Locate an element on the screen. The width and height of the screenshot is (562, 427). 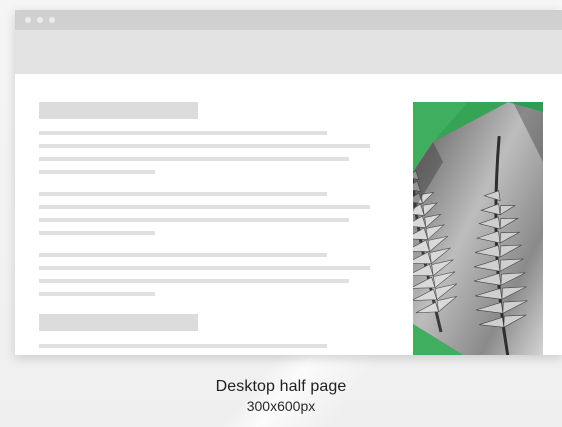
browser-toolbar is located at coordinates (288, 52).